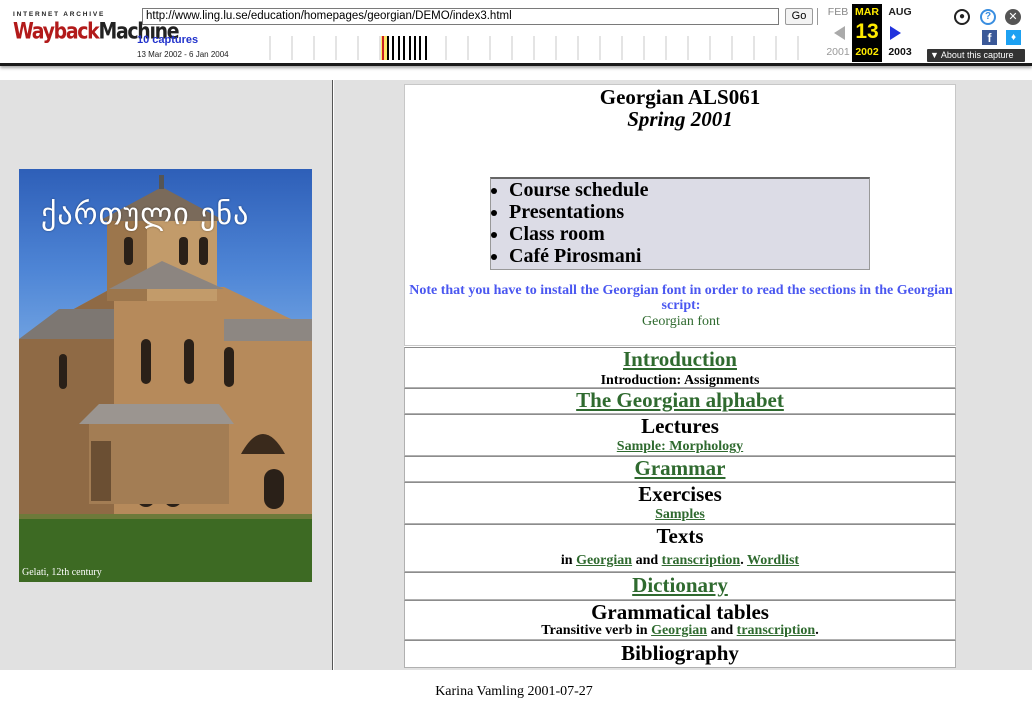 This screenshot has height=706, width=1032. I want to click on wayback-go-button: Go, so click(799, 16).